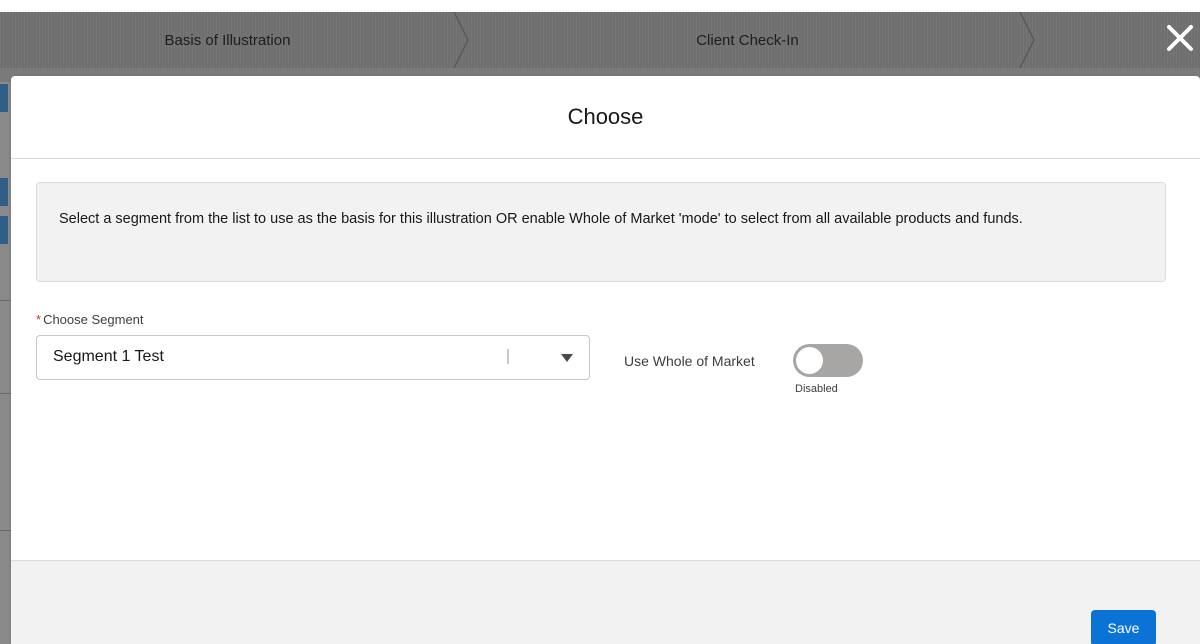  What do you see at coordinates (567, 358) in the screenshot?
I see `caret-down-icon` at bounding box center [567, 358].